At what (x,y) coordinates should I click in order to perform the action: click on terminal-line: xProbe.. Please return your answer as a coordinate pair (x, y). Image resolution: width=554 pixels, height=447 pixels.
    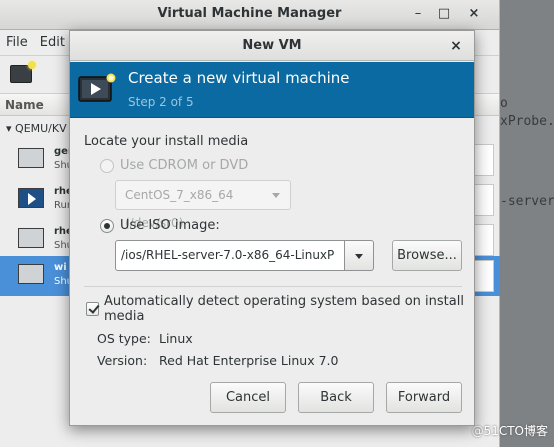
    Looking at the image, I should click on (527, 121).